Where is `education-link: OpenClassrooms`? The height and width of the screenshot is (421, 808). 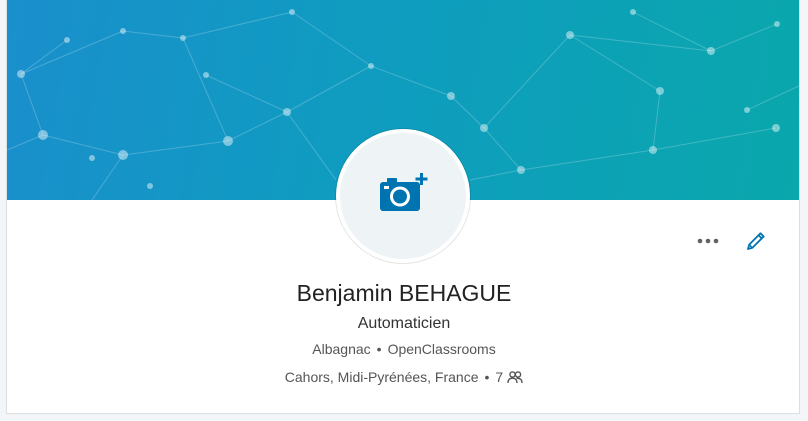 education-link: OpenClassrooms is located at coordinates (442, 349).